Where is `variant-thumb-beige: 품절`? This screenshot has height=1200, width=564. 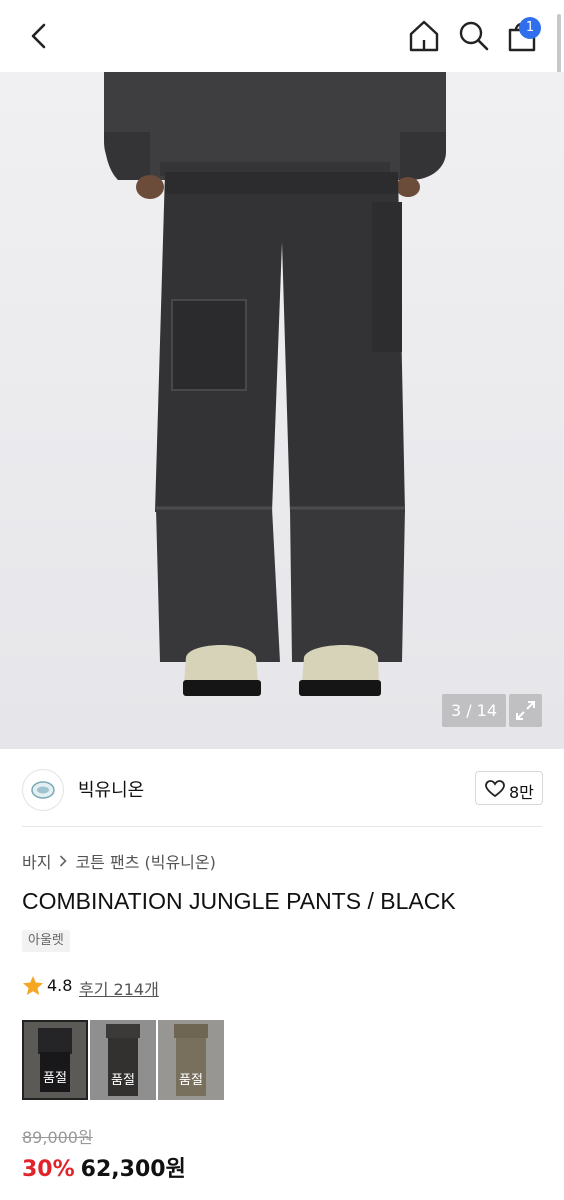
variant-thumb-beige: 품절 is located at coordinates (191, 1060).